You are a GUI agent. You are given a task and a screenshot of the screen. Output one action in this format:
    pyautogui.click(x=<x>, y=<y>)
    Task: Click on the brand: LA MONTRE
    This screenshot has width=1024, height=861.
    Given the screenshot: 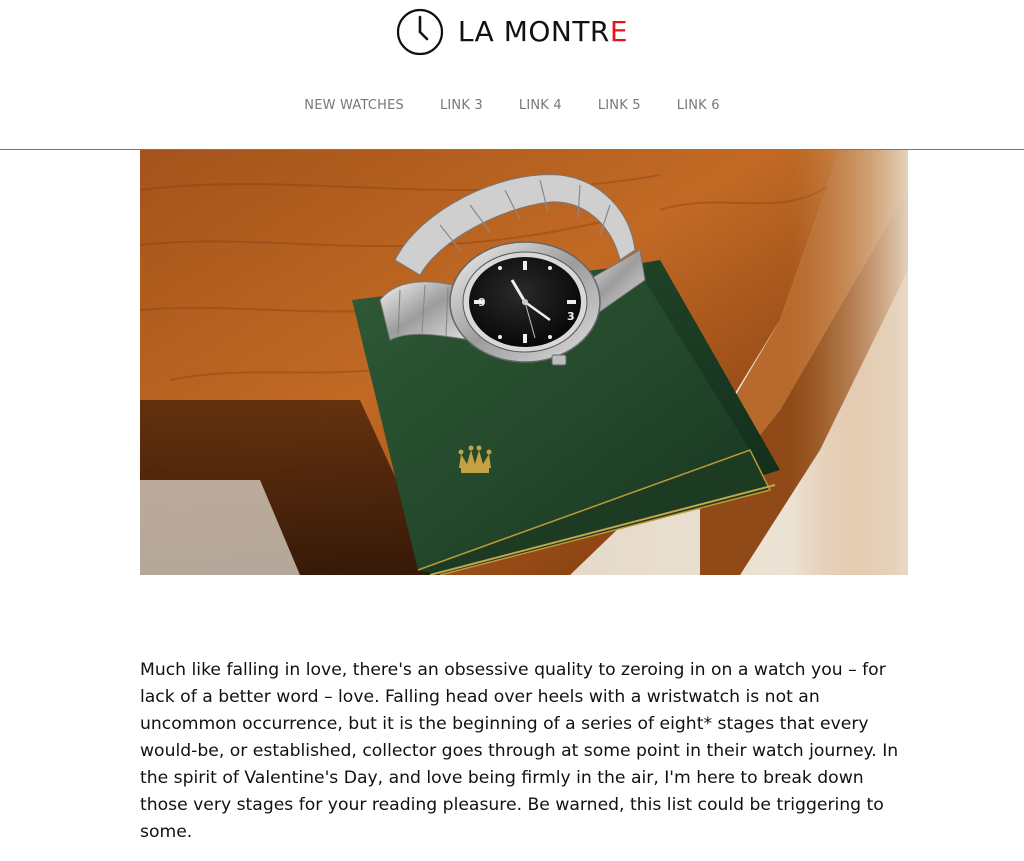 What is the action you would take?
    pyautogui.click(x=512, y=32)
    